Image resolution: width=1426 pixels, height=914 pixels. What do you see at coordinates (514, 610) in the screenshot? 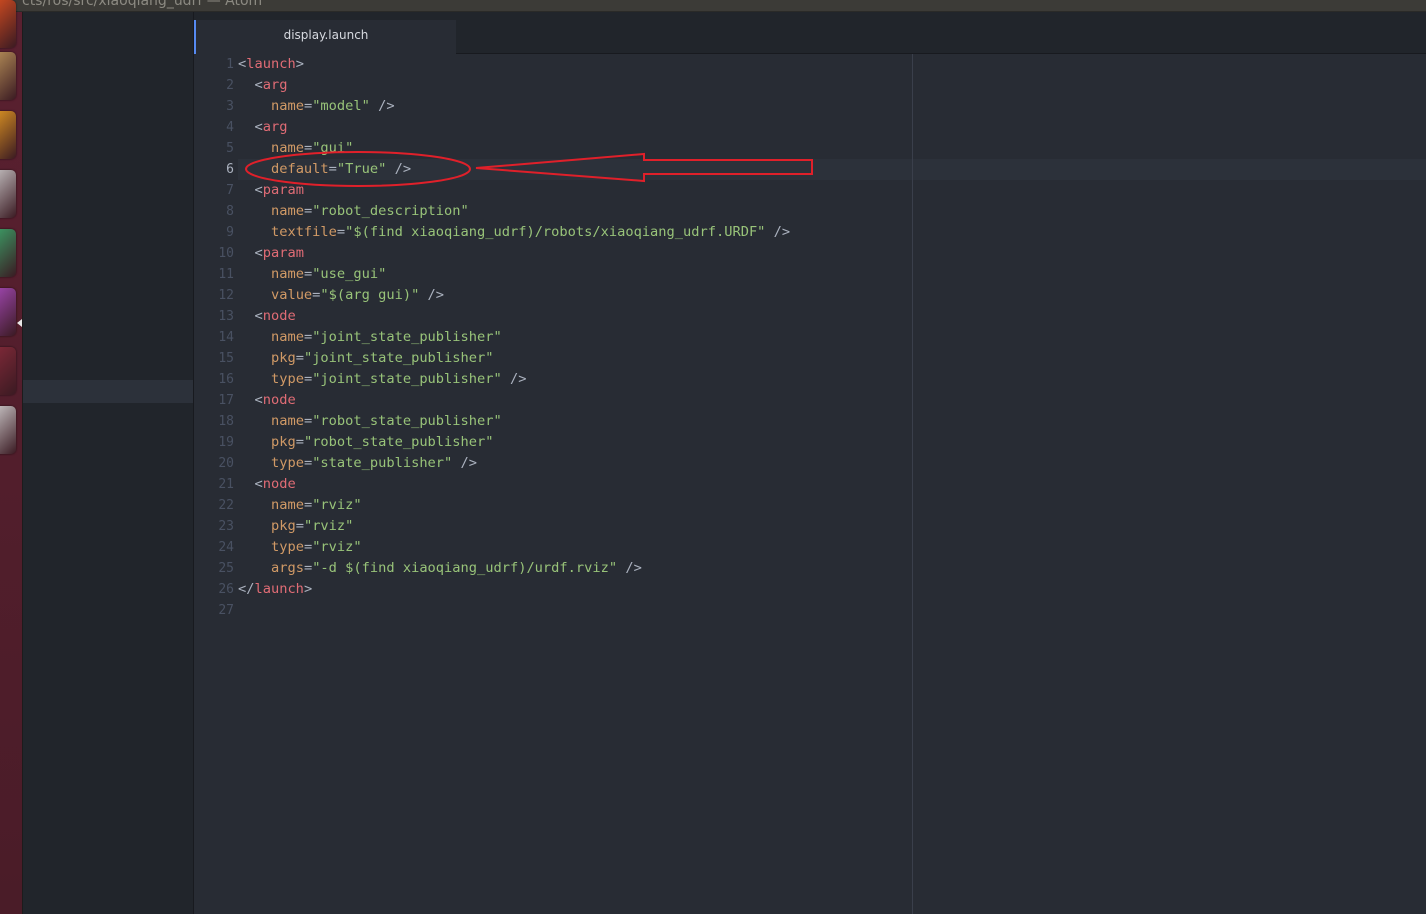
I see `code-line` at bounding box center [514, 610].